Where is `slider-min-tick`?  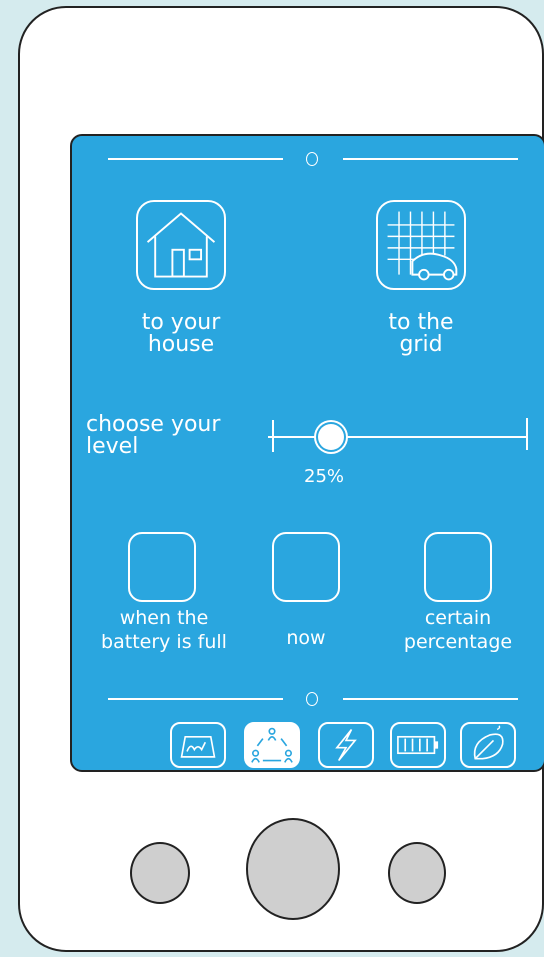
slider-min-tick is located at coordinates (273, 436).